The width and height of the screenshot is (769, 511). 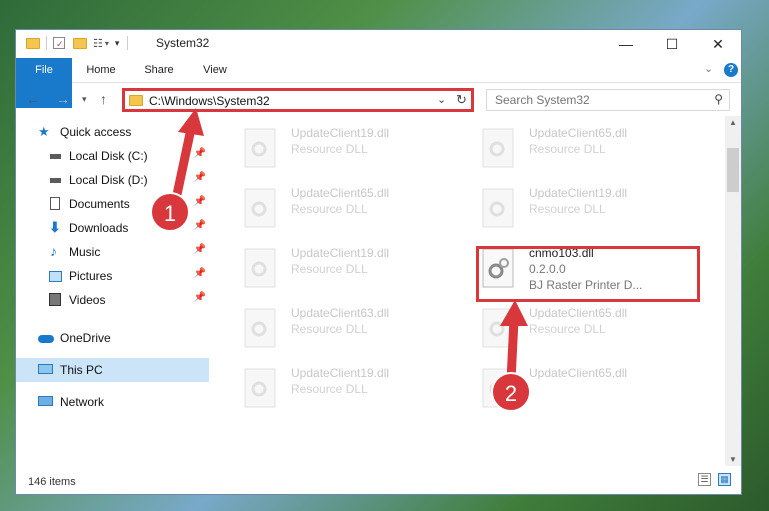 What do you see at coordinates (511, 392) in the screenshot?
I see `annotation-badge-2: 2` at bounding box center [511, 392].